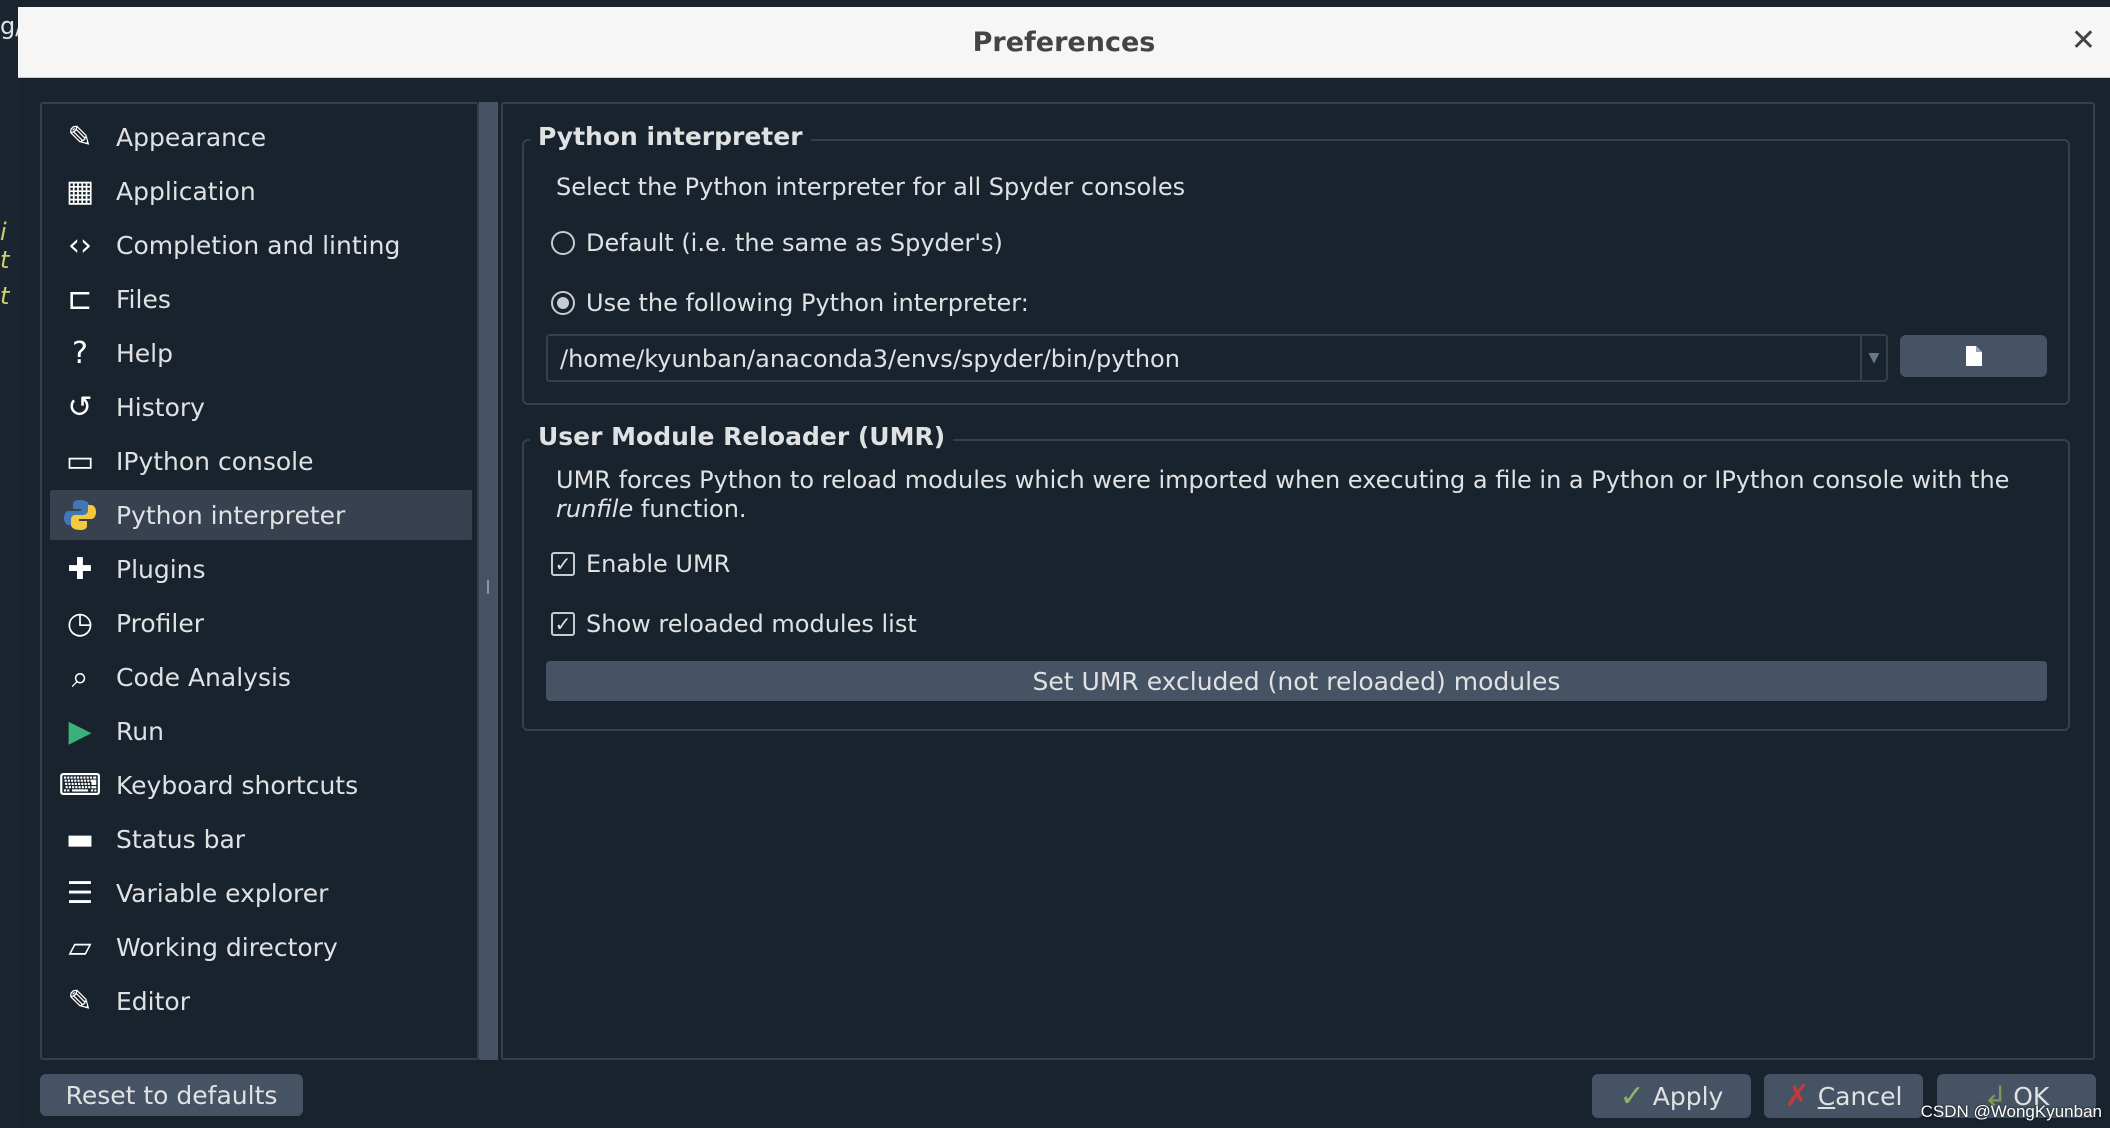  I want to click on default-radio, so click(563, 243).